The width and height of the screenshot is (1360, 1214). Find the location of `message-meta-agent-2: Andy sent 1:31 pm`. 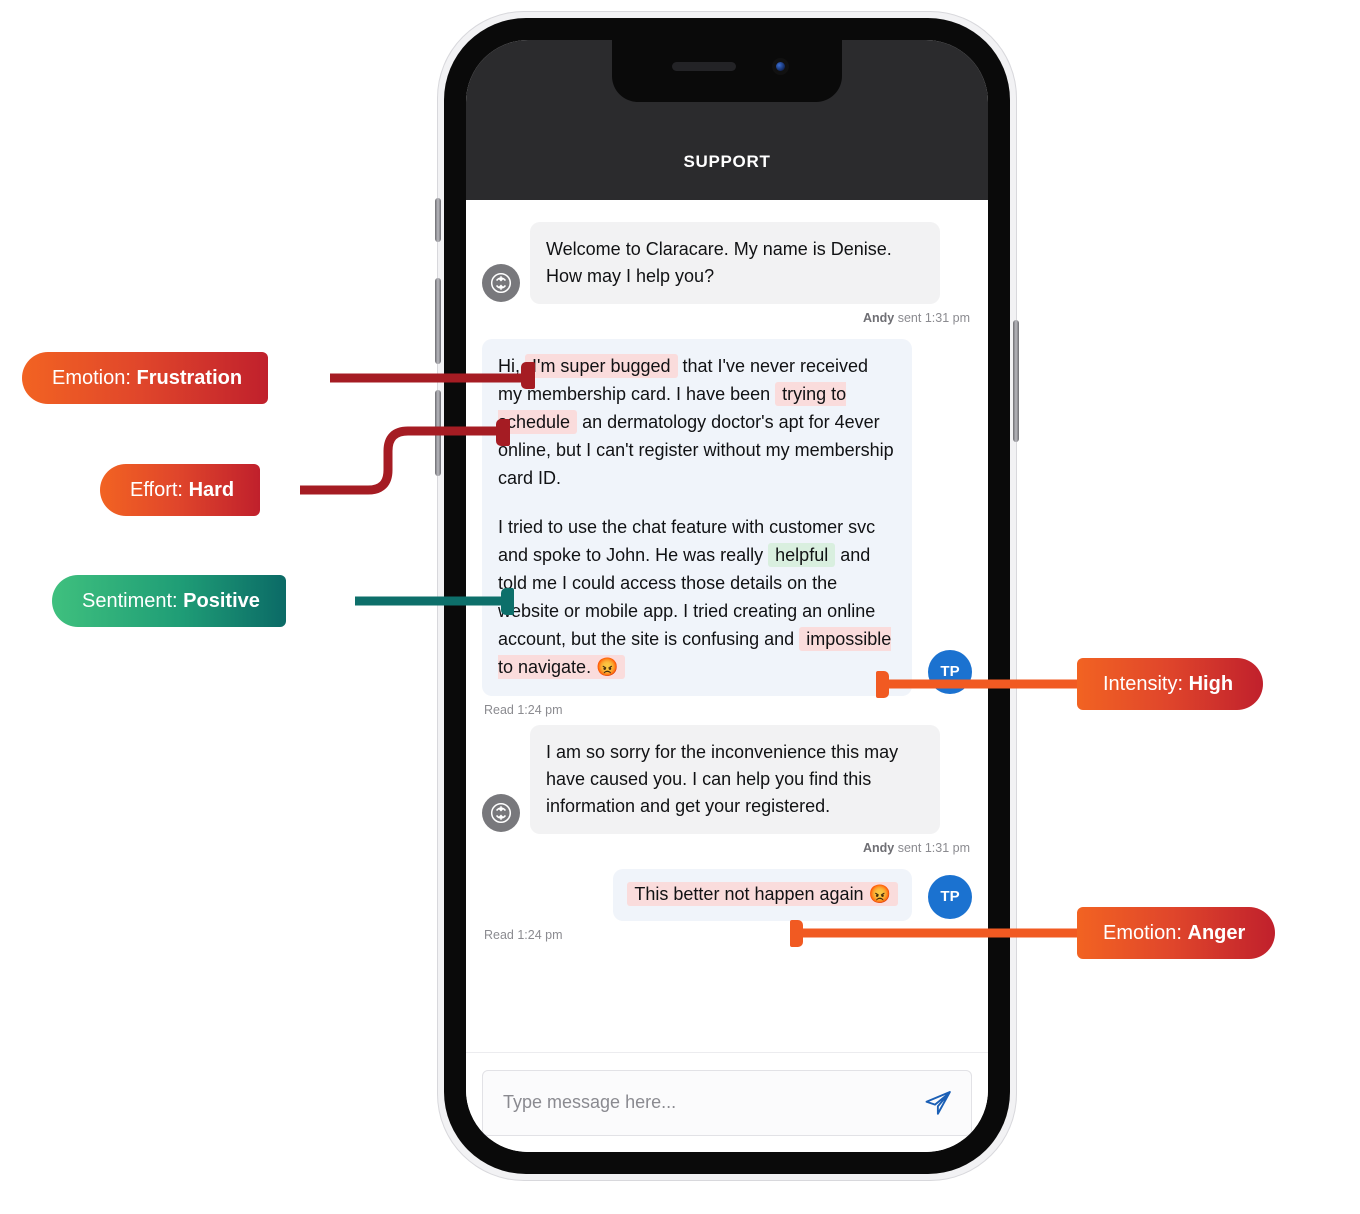

message-meta-agent-2: Andy sent 1:31 pm is located at coordinates (727, 848).